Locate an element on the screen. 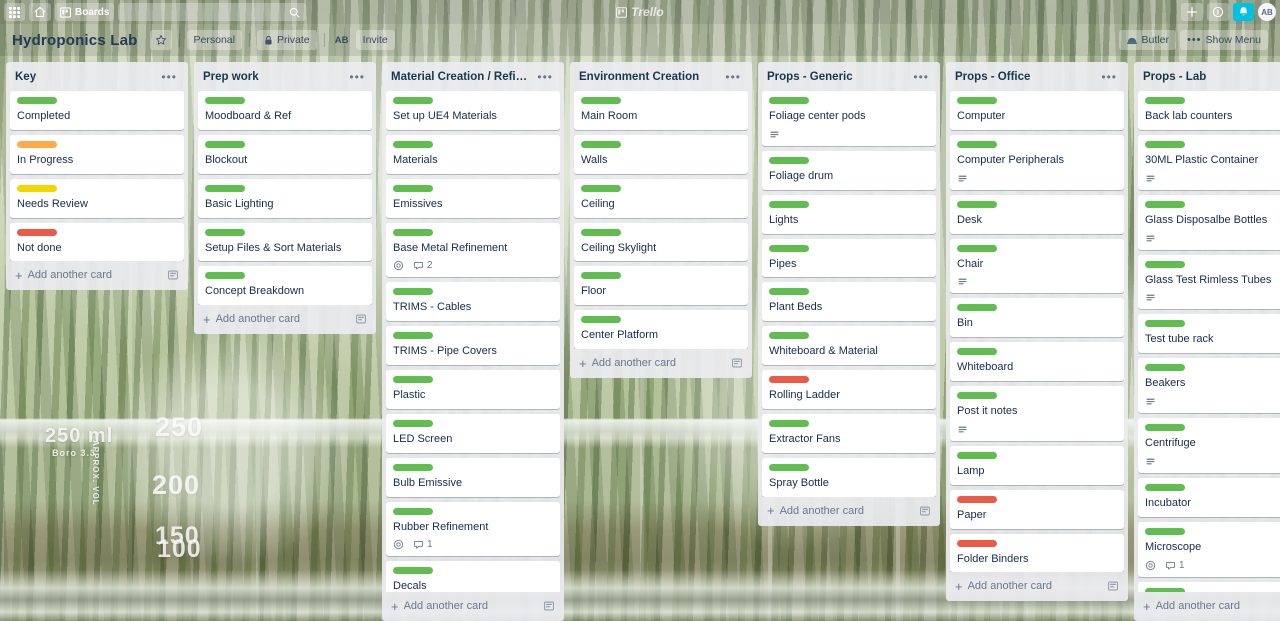 The height and width of the screenshot is (621, 1280). card: Basic Lighting is located at coordinates (285, 198).